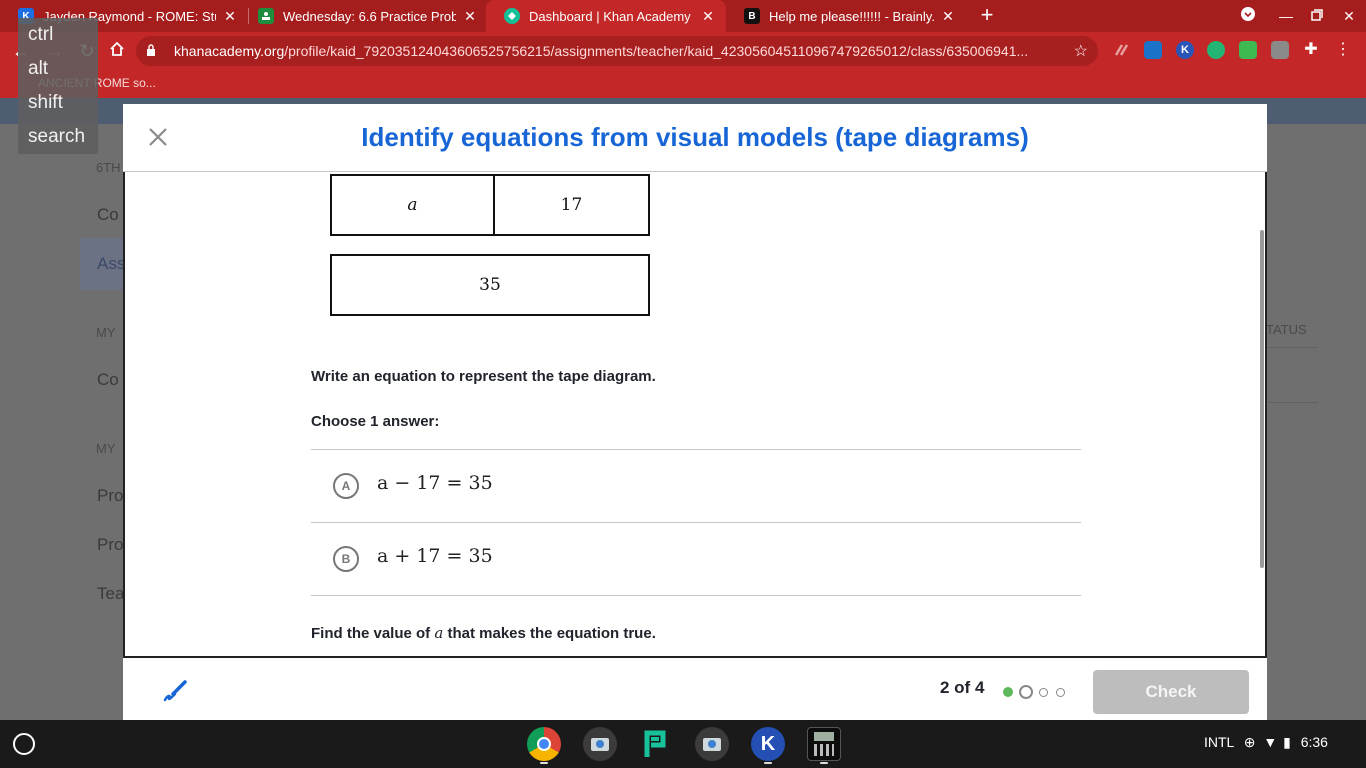  Describe the element at coordinates (439, 633) in the screenshot. I see `find-value-variable: a` at that location.